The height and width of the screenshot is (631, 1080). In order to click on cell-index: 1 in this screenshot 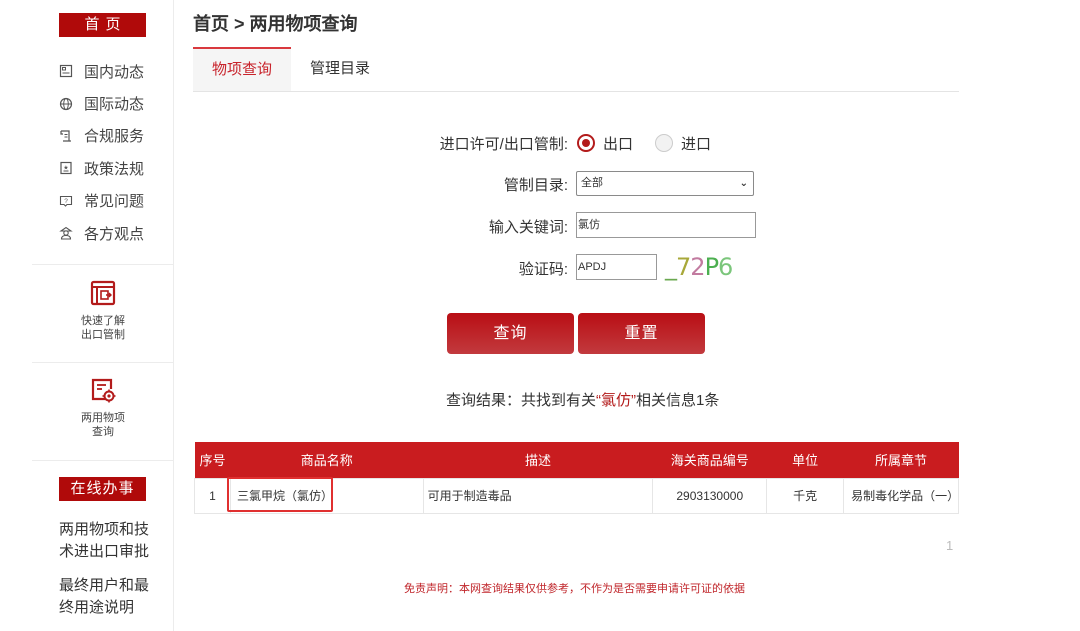, I will do `click(212, 495)`.